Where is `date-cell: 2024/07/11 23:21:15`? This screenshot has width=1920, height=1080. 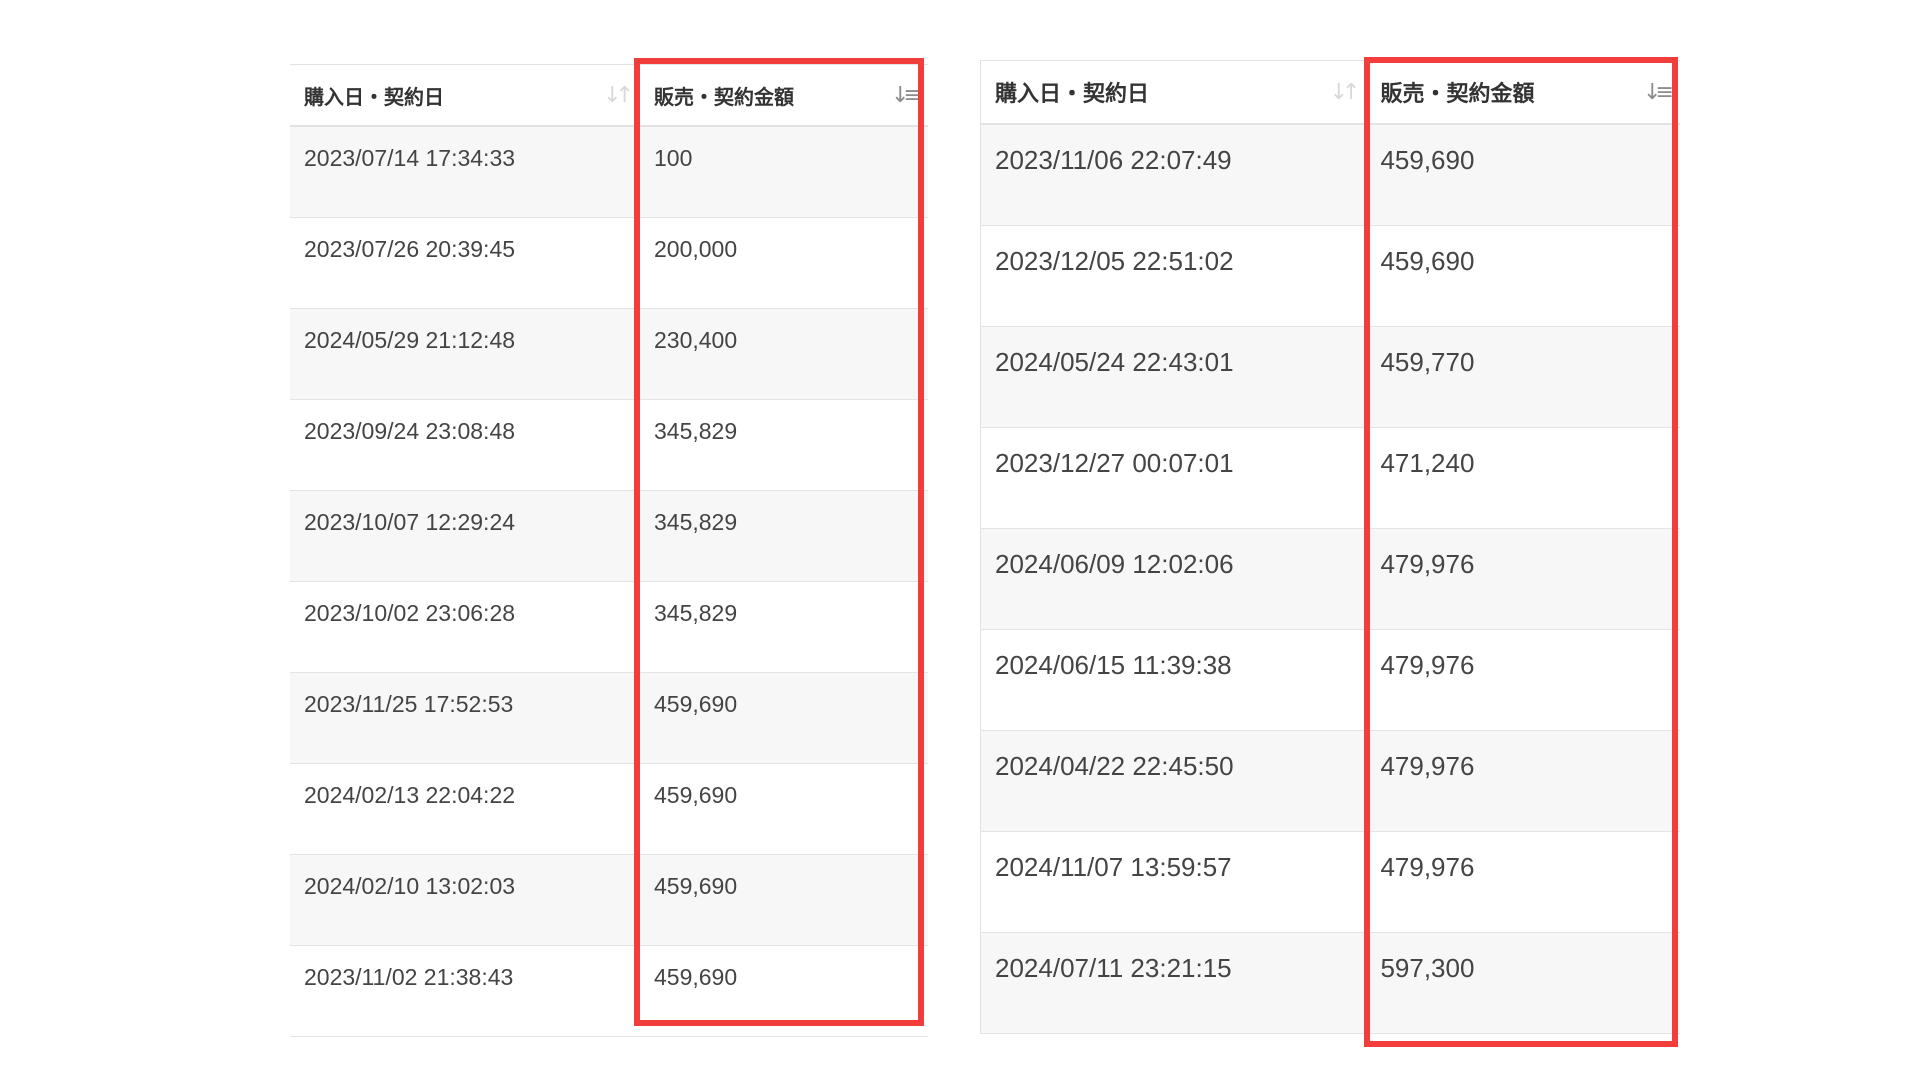
date-cell: 2024/07/11 23:21:15 is located at coordinates (1113, 968).